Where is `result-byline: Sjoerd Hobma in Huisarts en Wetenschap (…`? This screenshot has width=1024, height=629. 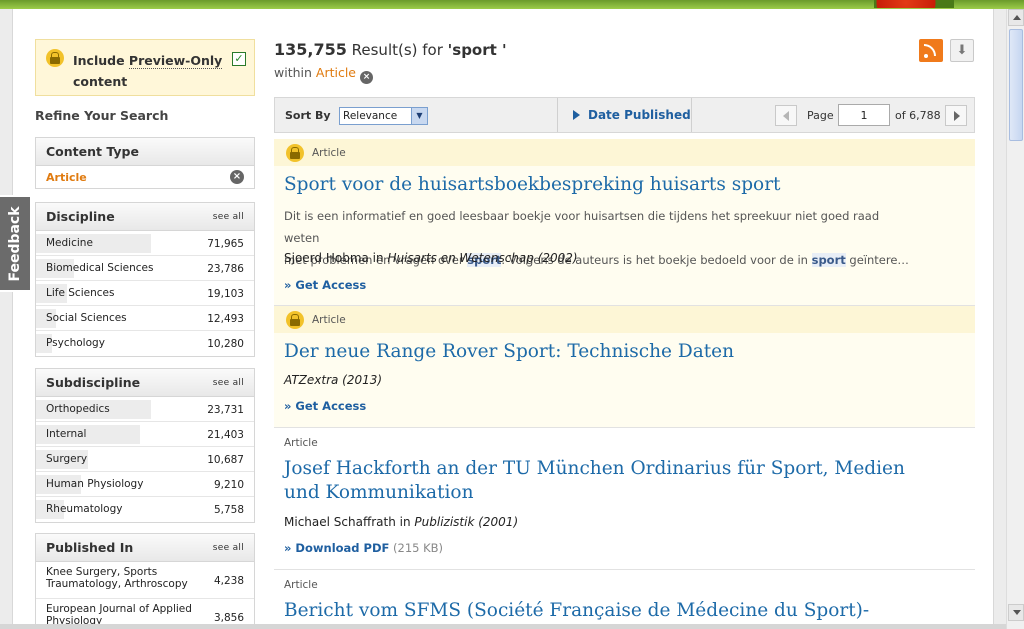
result-byline: Sjoerd Hobma in Huisarts en Wetenschap (… is located at coordinates (431, 258).